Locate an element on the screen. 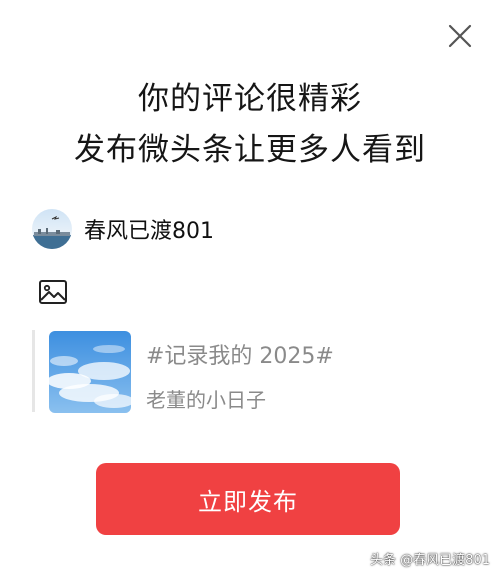 The image size is (500, 576). username: 春风已渡801 is located at coordinates (149, 231).